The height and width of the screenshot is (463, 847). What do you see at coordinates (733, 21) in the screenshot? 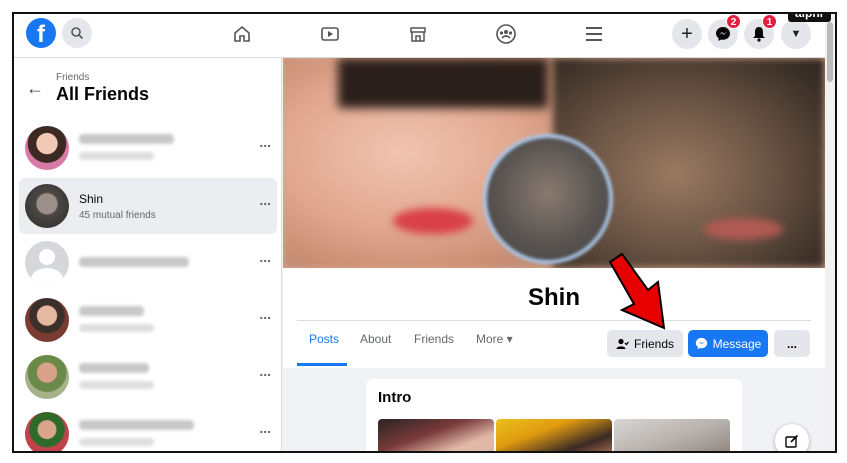
I see `messenger-badge: 2` at bounding box center [733, 21].